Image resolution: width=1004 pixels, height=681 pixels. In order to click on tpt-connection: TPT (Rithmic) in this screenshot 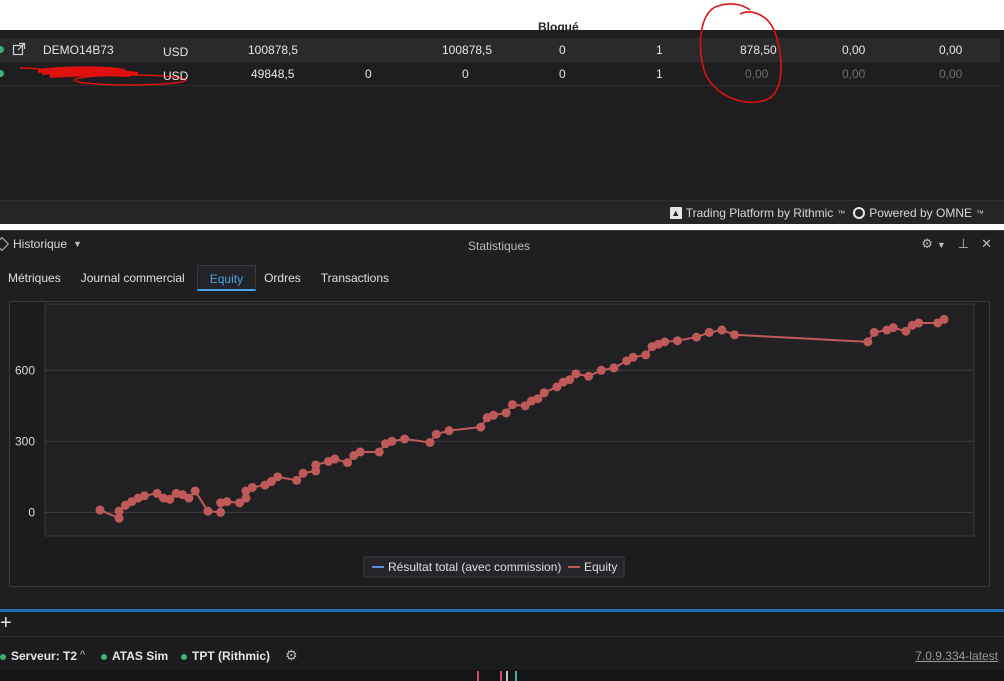, I will do `click(225, 656)`.